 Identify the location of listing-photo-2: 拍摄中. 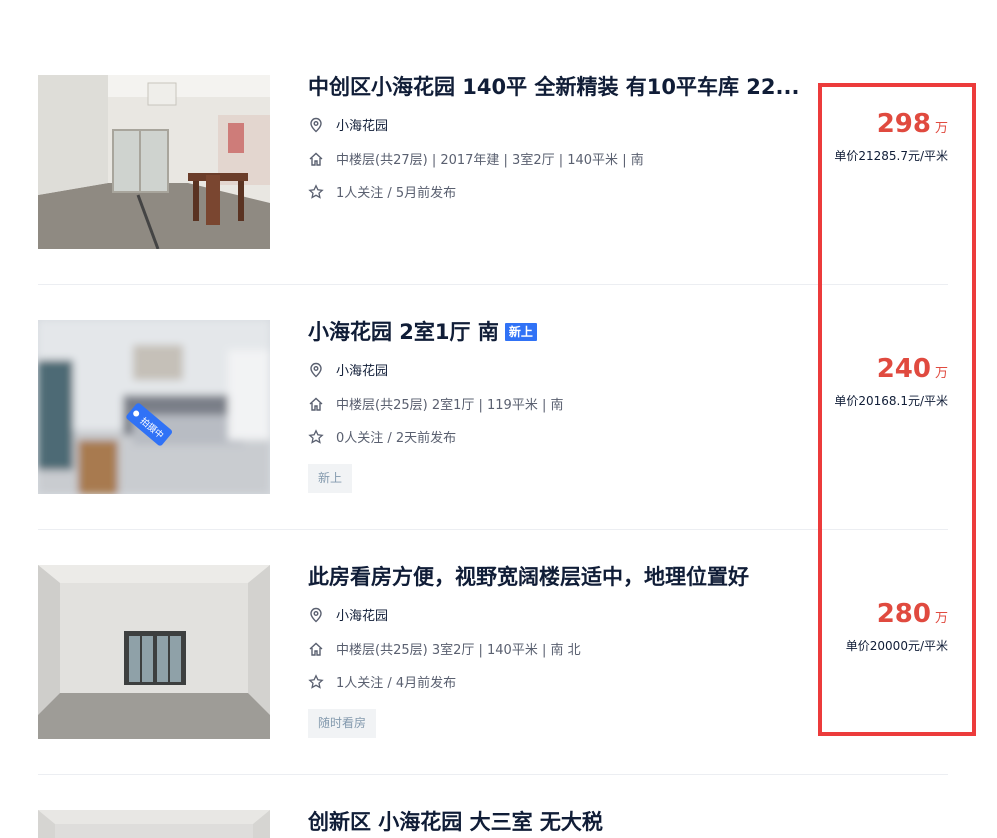
(154, 407).